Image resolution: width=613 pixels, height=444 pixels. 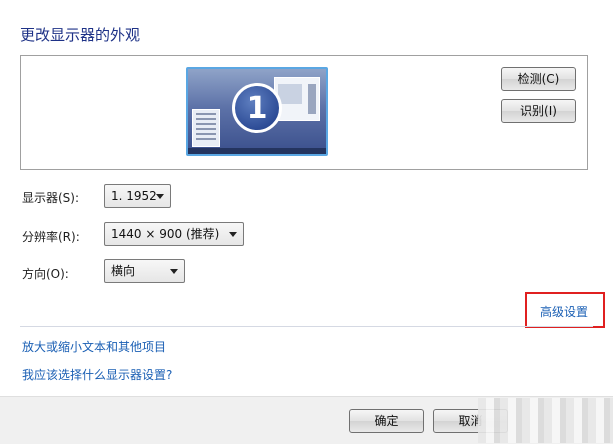 What do you see at coordinates (545, 420) in the screenshot?
I see `blurred-region` at bounding box center [545, 420].